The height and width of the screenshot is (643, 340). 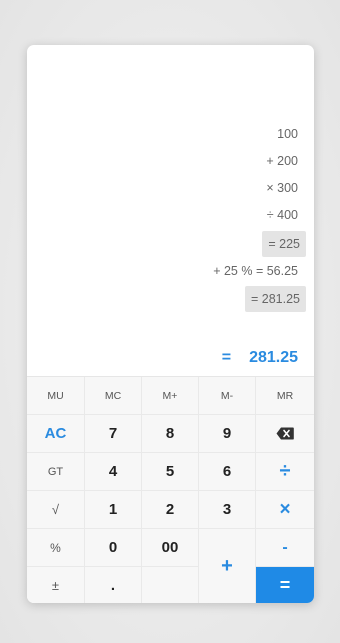 I want to click on result-equals-sign: =, so click(x=226, y=357).